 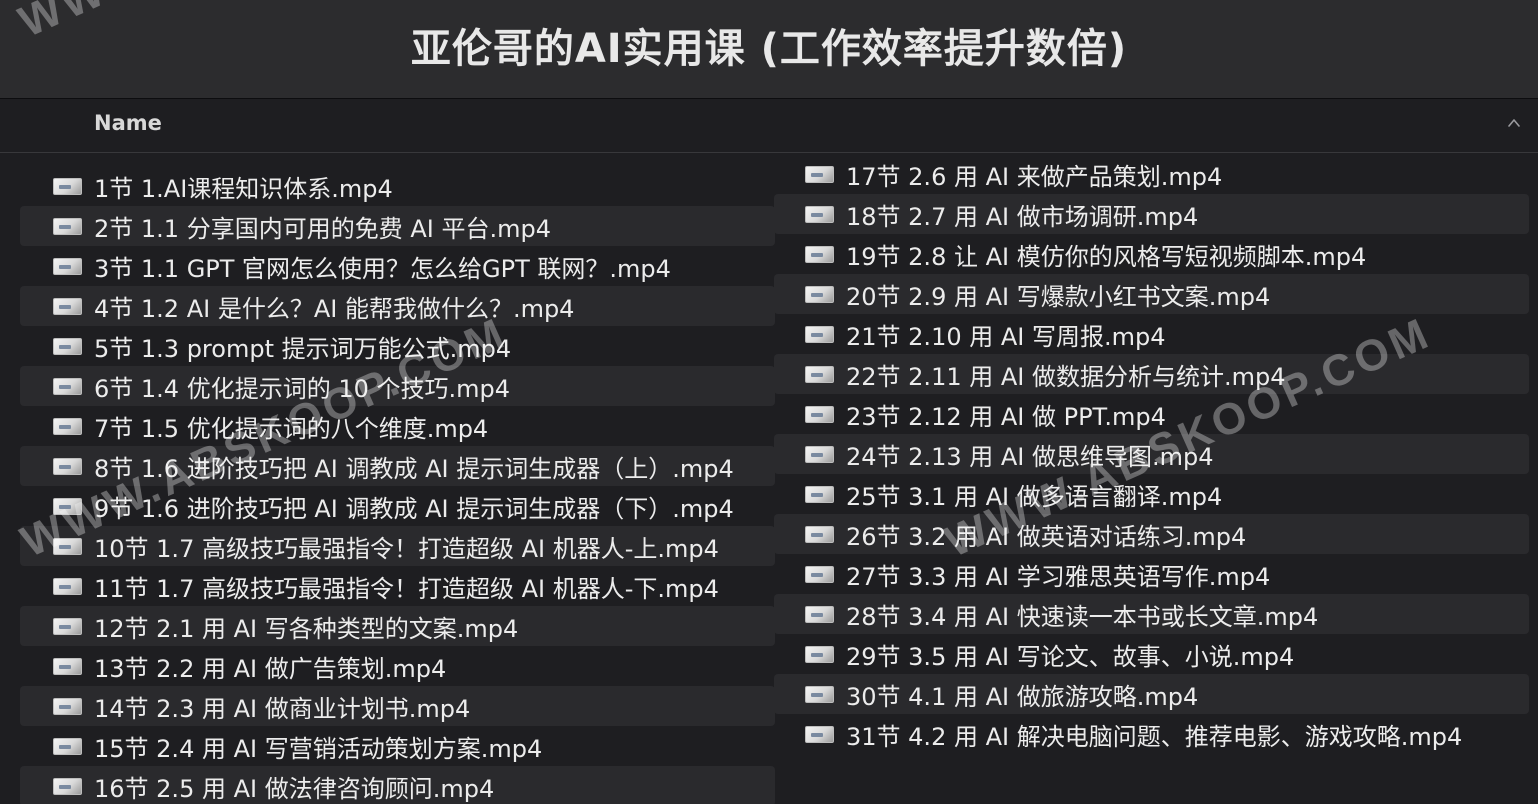 What do you see at coordinates (282, 708) in the screenshot?
I see `file-name: 14节 2.3 用 AI 做商业计划书.mp4` at bounding box center [282, 708].